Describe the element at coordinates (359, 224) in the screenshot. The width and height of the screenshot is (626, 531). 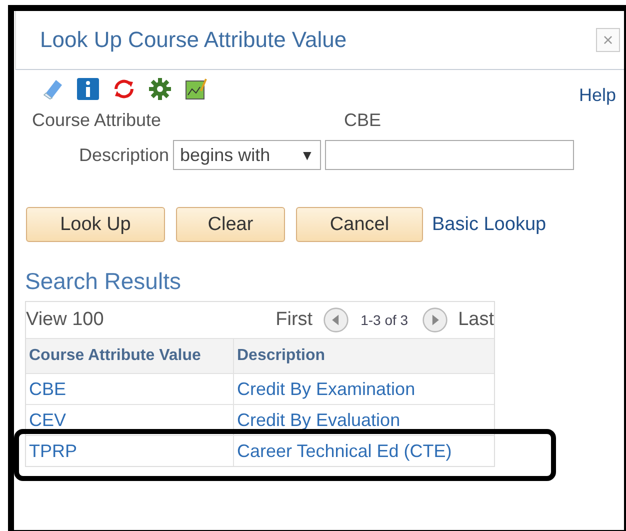
I see `action-button: Cancel` at that location.